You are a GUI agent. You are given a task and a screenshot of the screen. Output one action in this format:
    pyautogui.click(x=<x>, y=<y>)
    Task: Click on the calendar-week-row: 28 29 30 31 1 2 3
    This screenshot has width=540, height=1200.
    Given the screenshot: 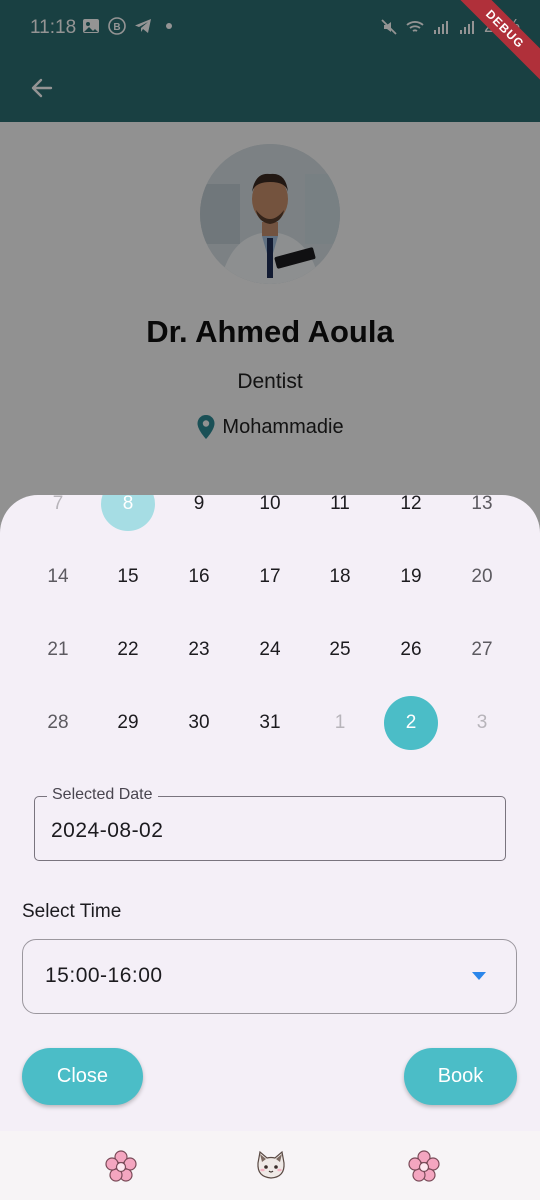 What is the action you would take?
    pyautogui.click(x=270, y=723)
    